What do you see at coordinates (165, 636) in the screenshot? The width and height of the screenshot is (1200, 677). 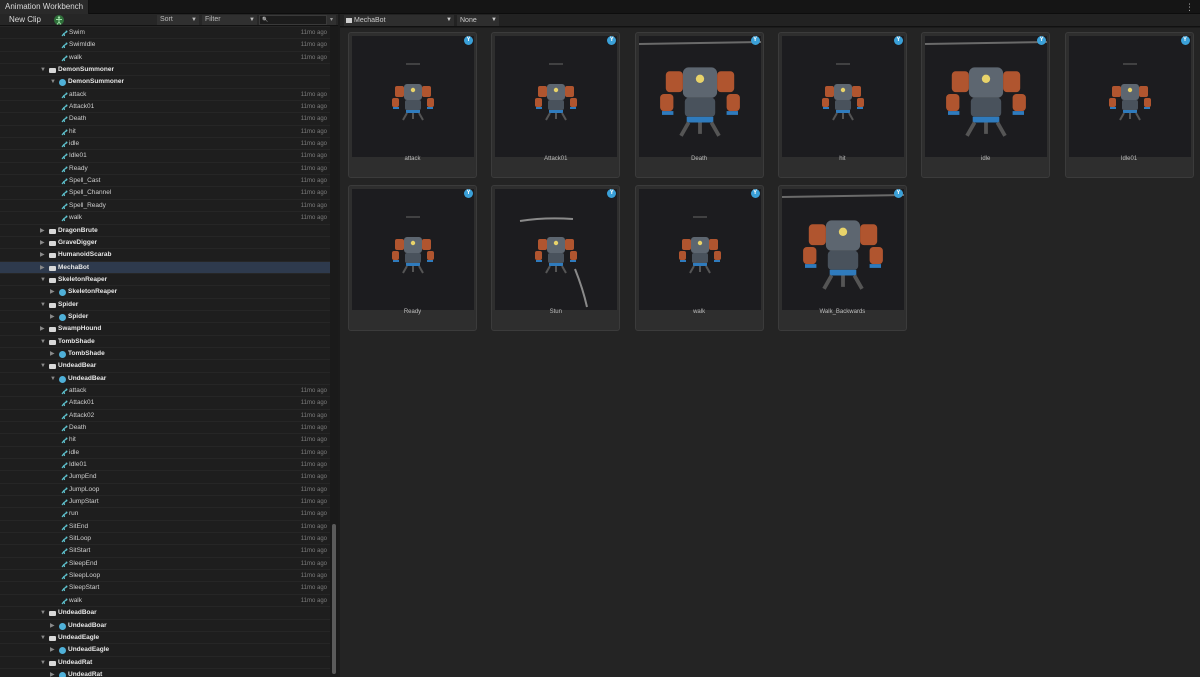 I see `folder-row: ▼ UndeadEagle` at bounding box center [165, 636].